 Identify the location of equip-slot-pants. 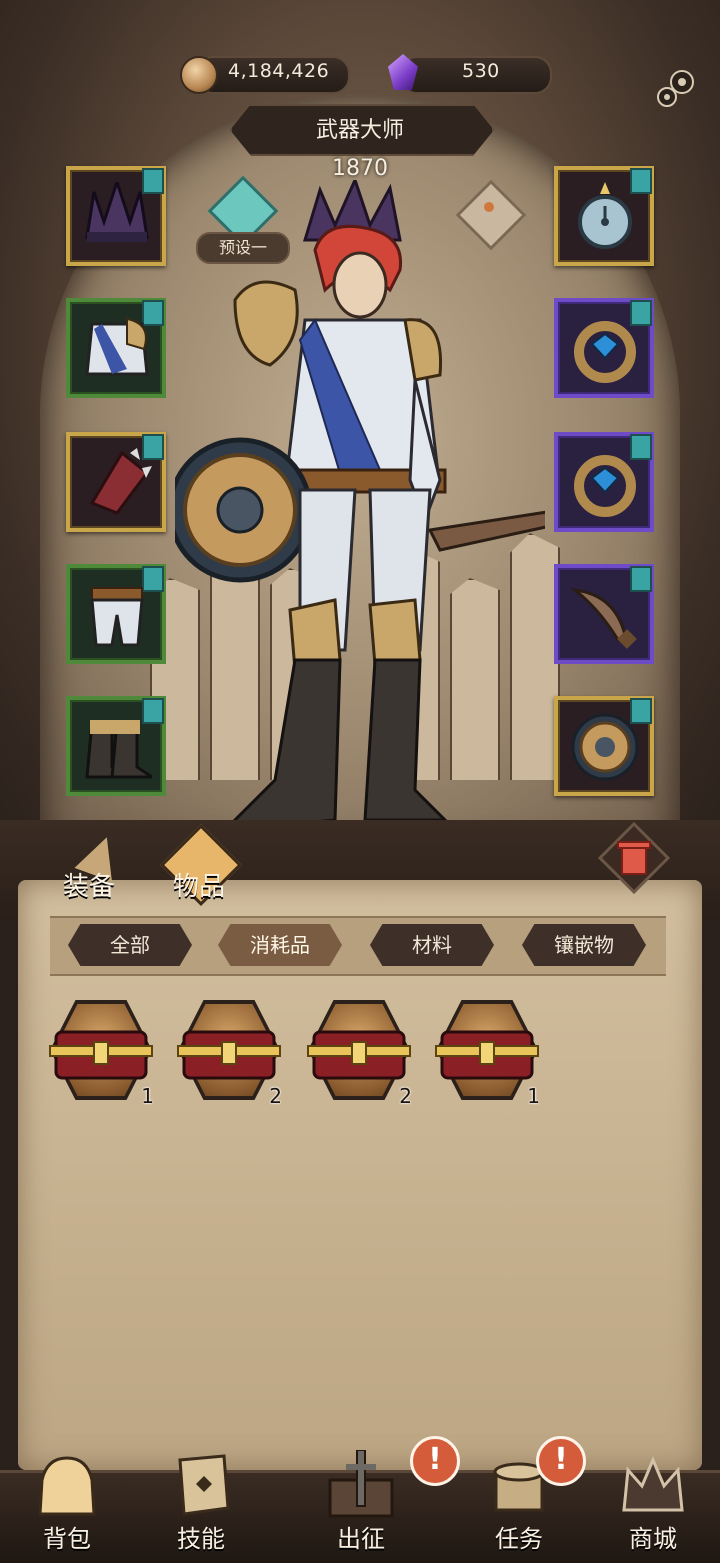
(116, 614).